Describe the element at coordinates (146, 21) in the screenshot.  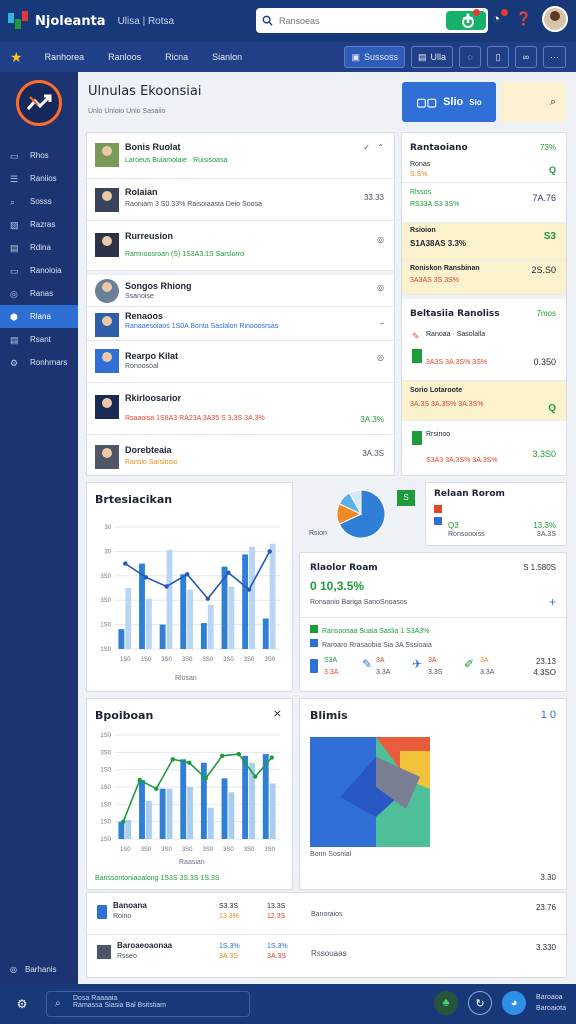
I see `app-brand-sub: Ulisa | Rotsa` at that location.